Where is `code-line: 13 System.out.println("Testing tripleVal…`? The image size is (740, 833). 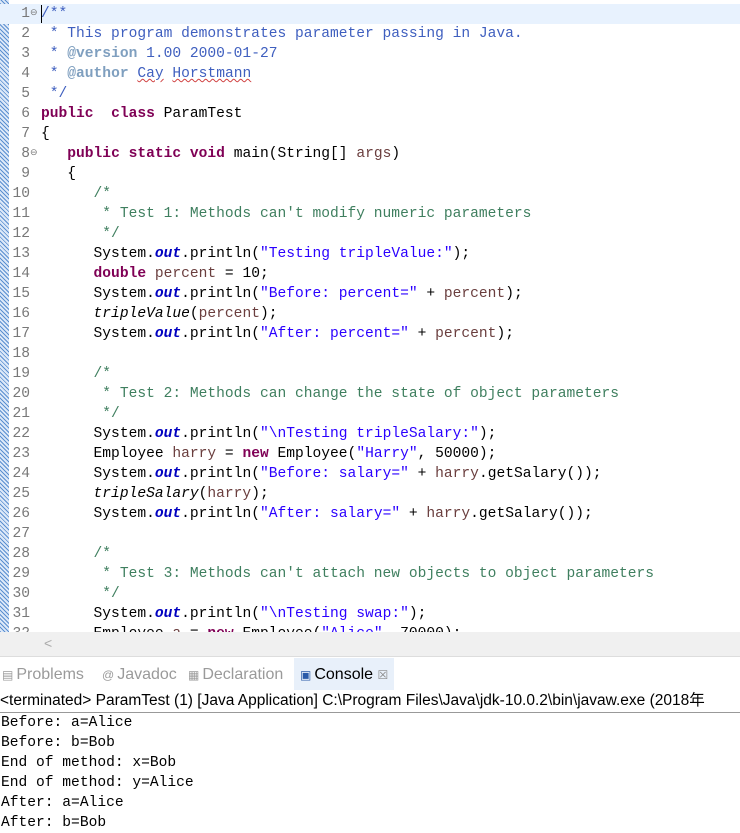 code-line: 13 System.out.println("Testing tripleVal… is located at coordinates (370, 254).